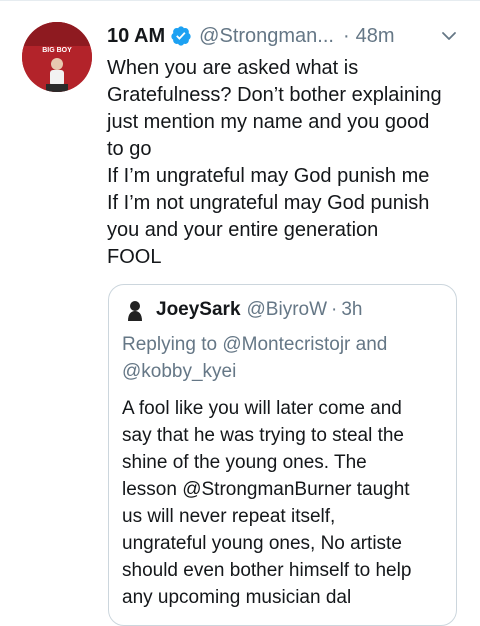 The height and width of the screenshot is (626, 480). I want to click on replying-and: and, so click(371, 344).